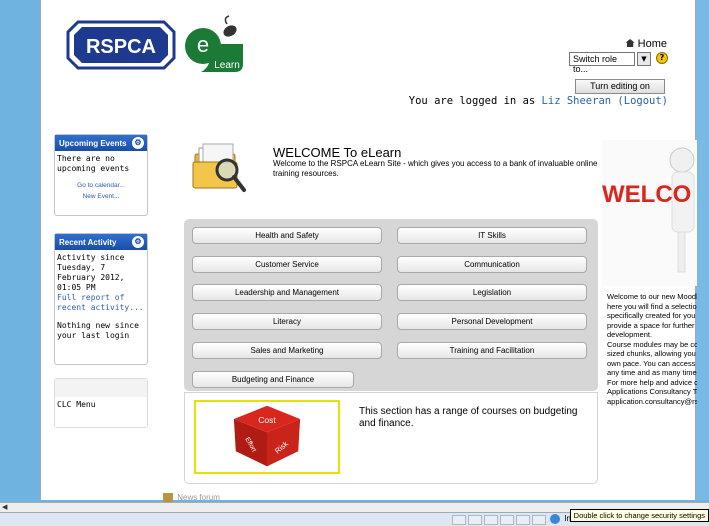  I want to click on side-text-line: Welcome to our new Moodle e, so click(652, 296).